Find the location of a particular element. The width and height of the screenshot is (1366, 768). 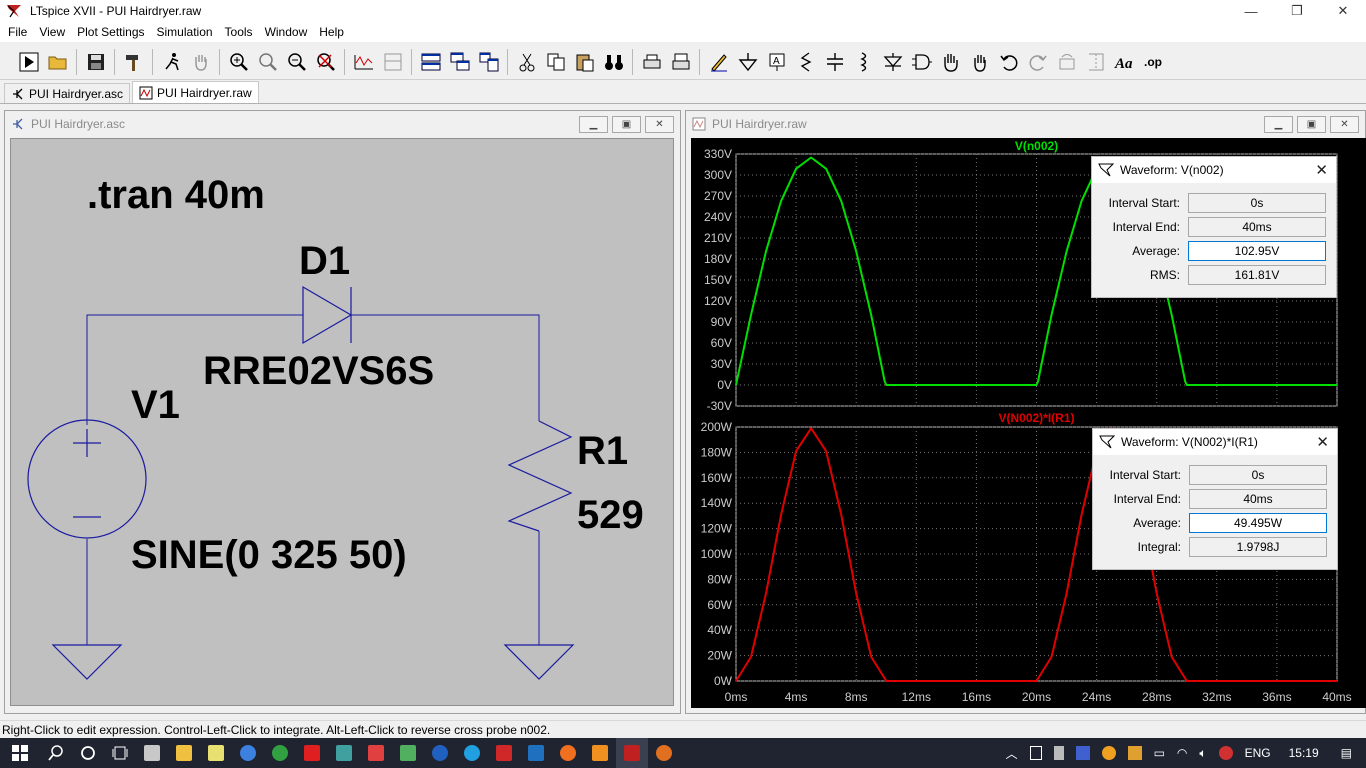

rotate-button is located at coordinates (1066, 62).